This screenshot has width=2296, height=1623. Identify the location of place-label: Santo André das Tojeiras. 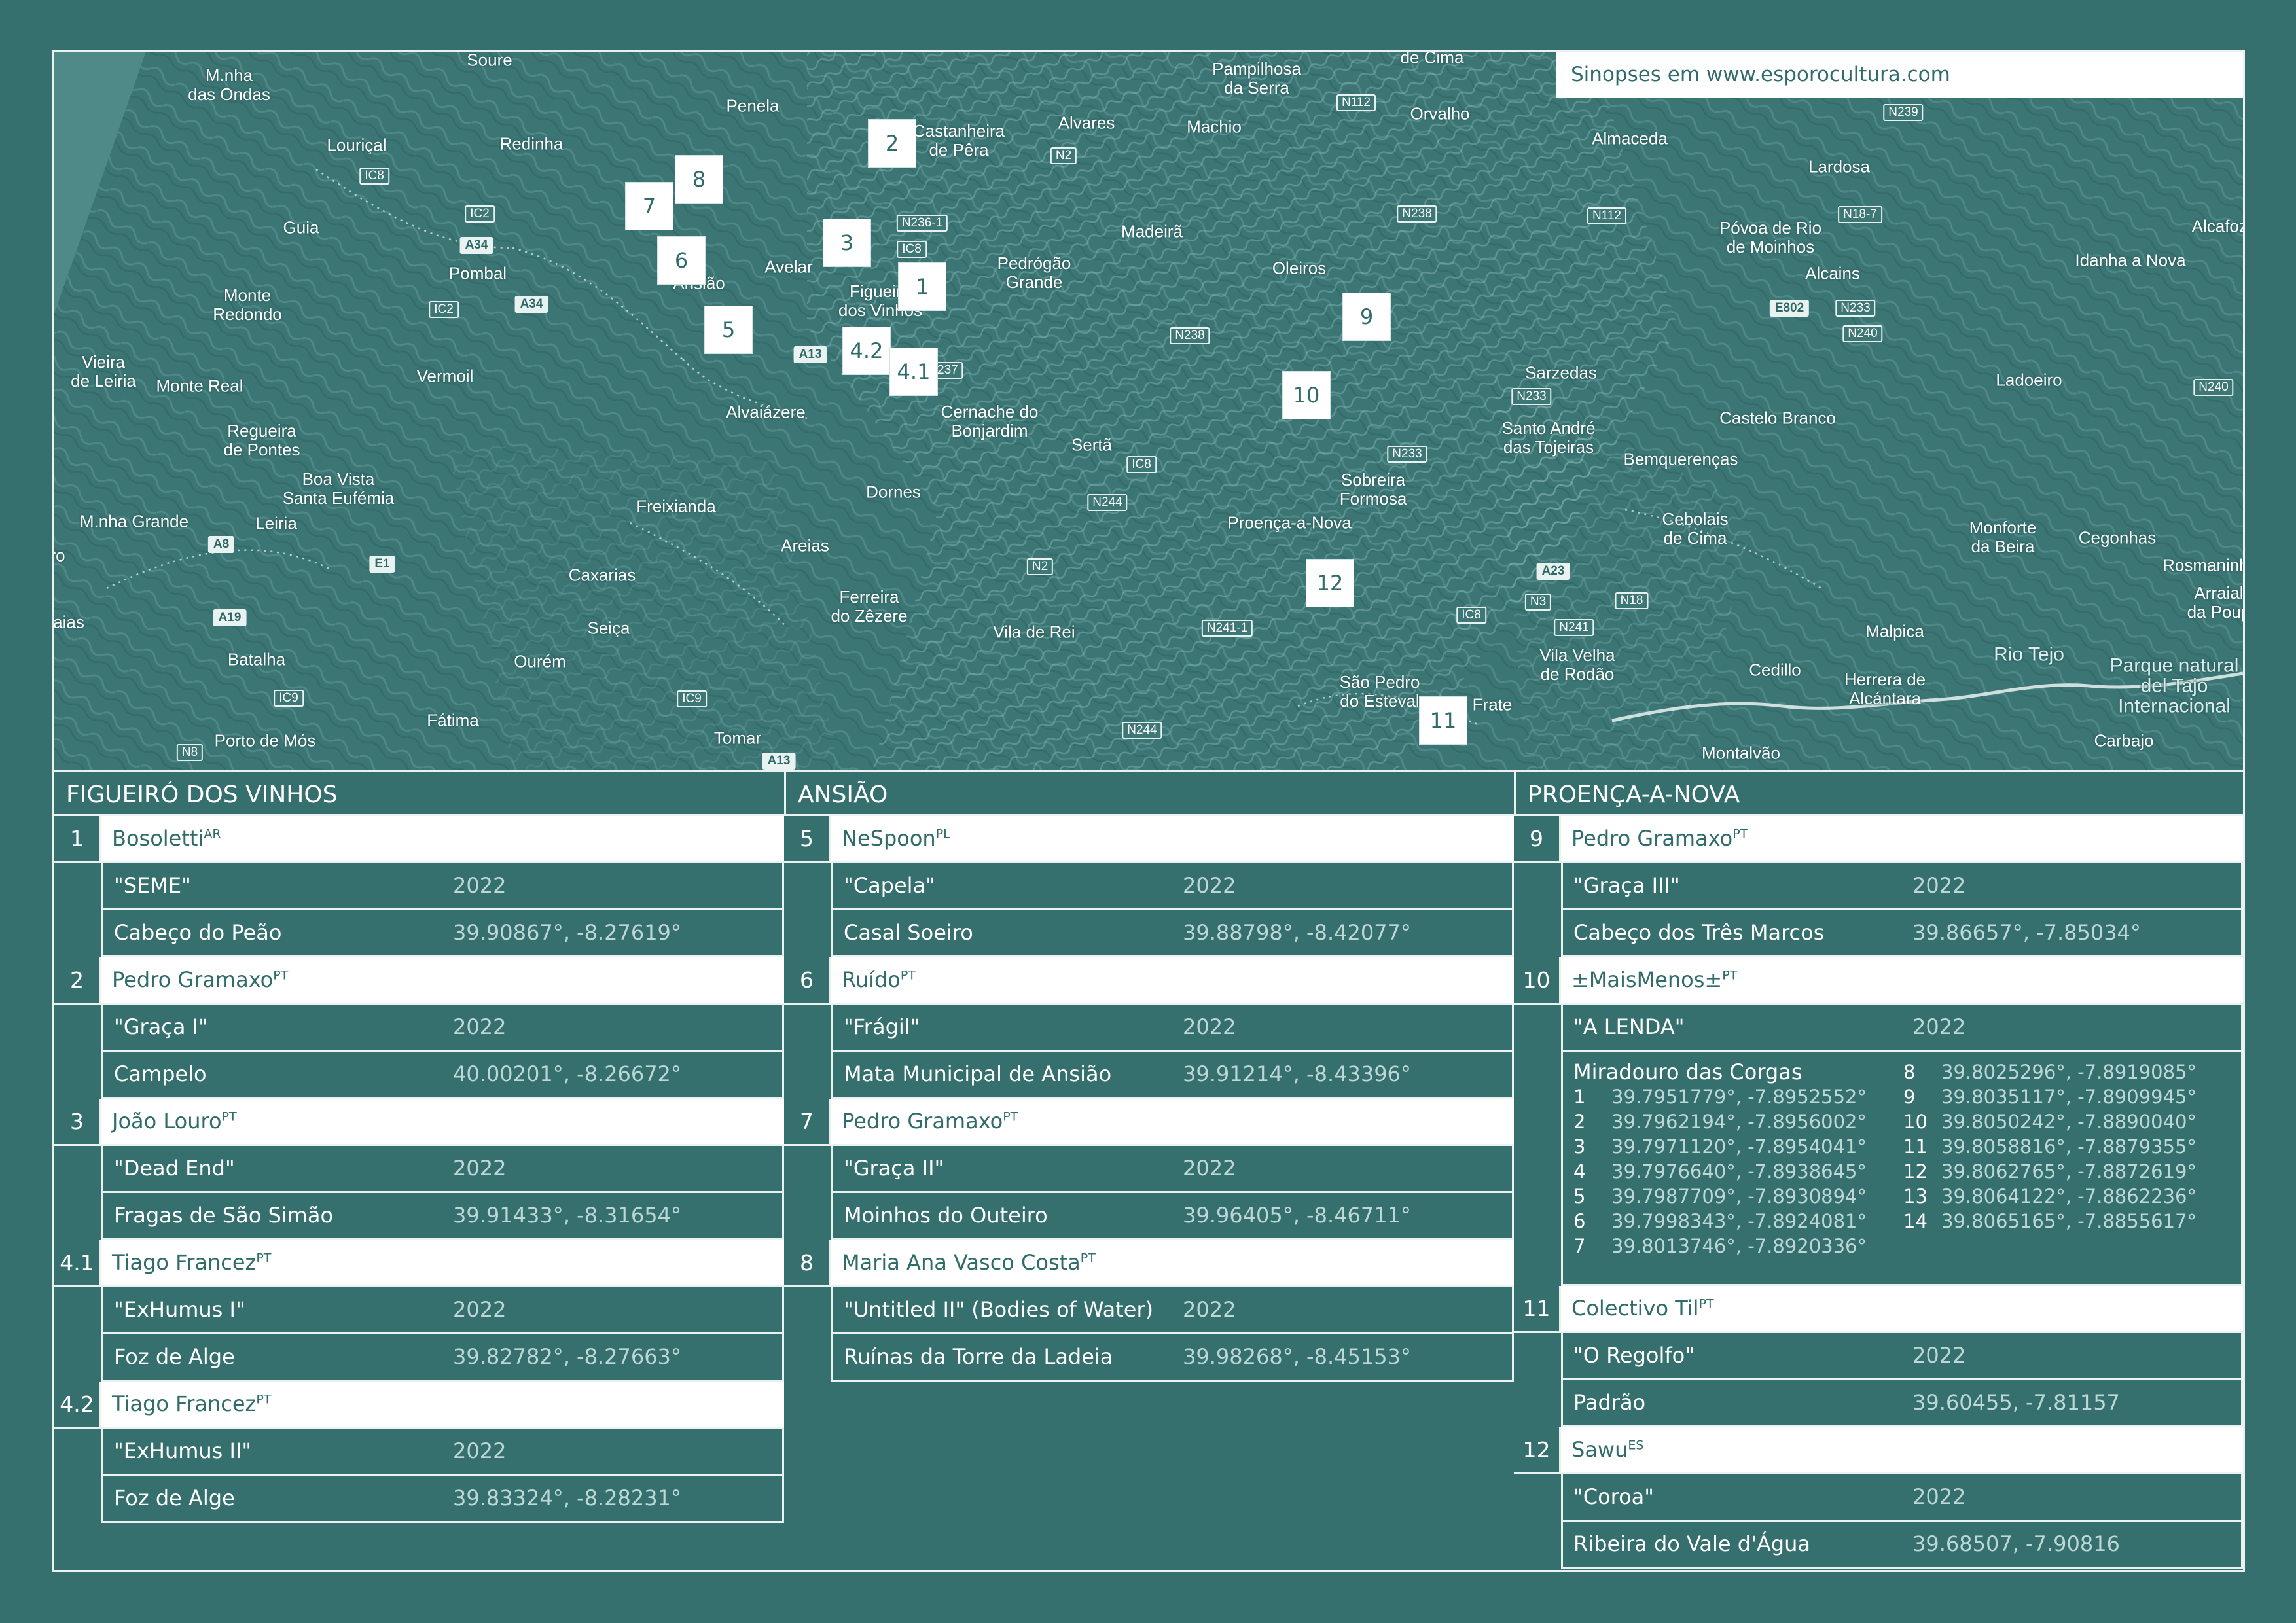
(1548, 437).